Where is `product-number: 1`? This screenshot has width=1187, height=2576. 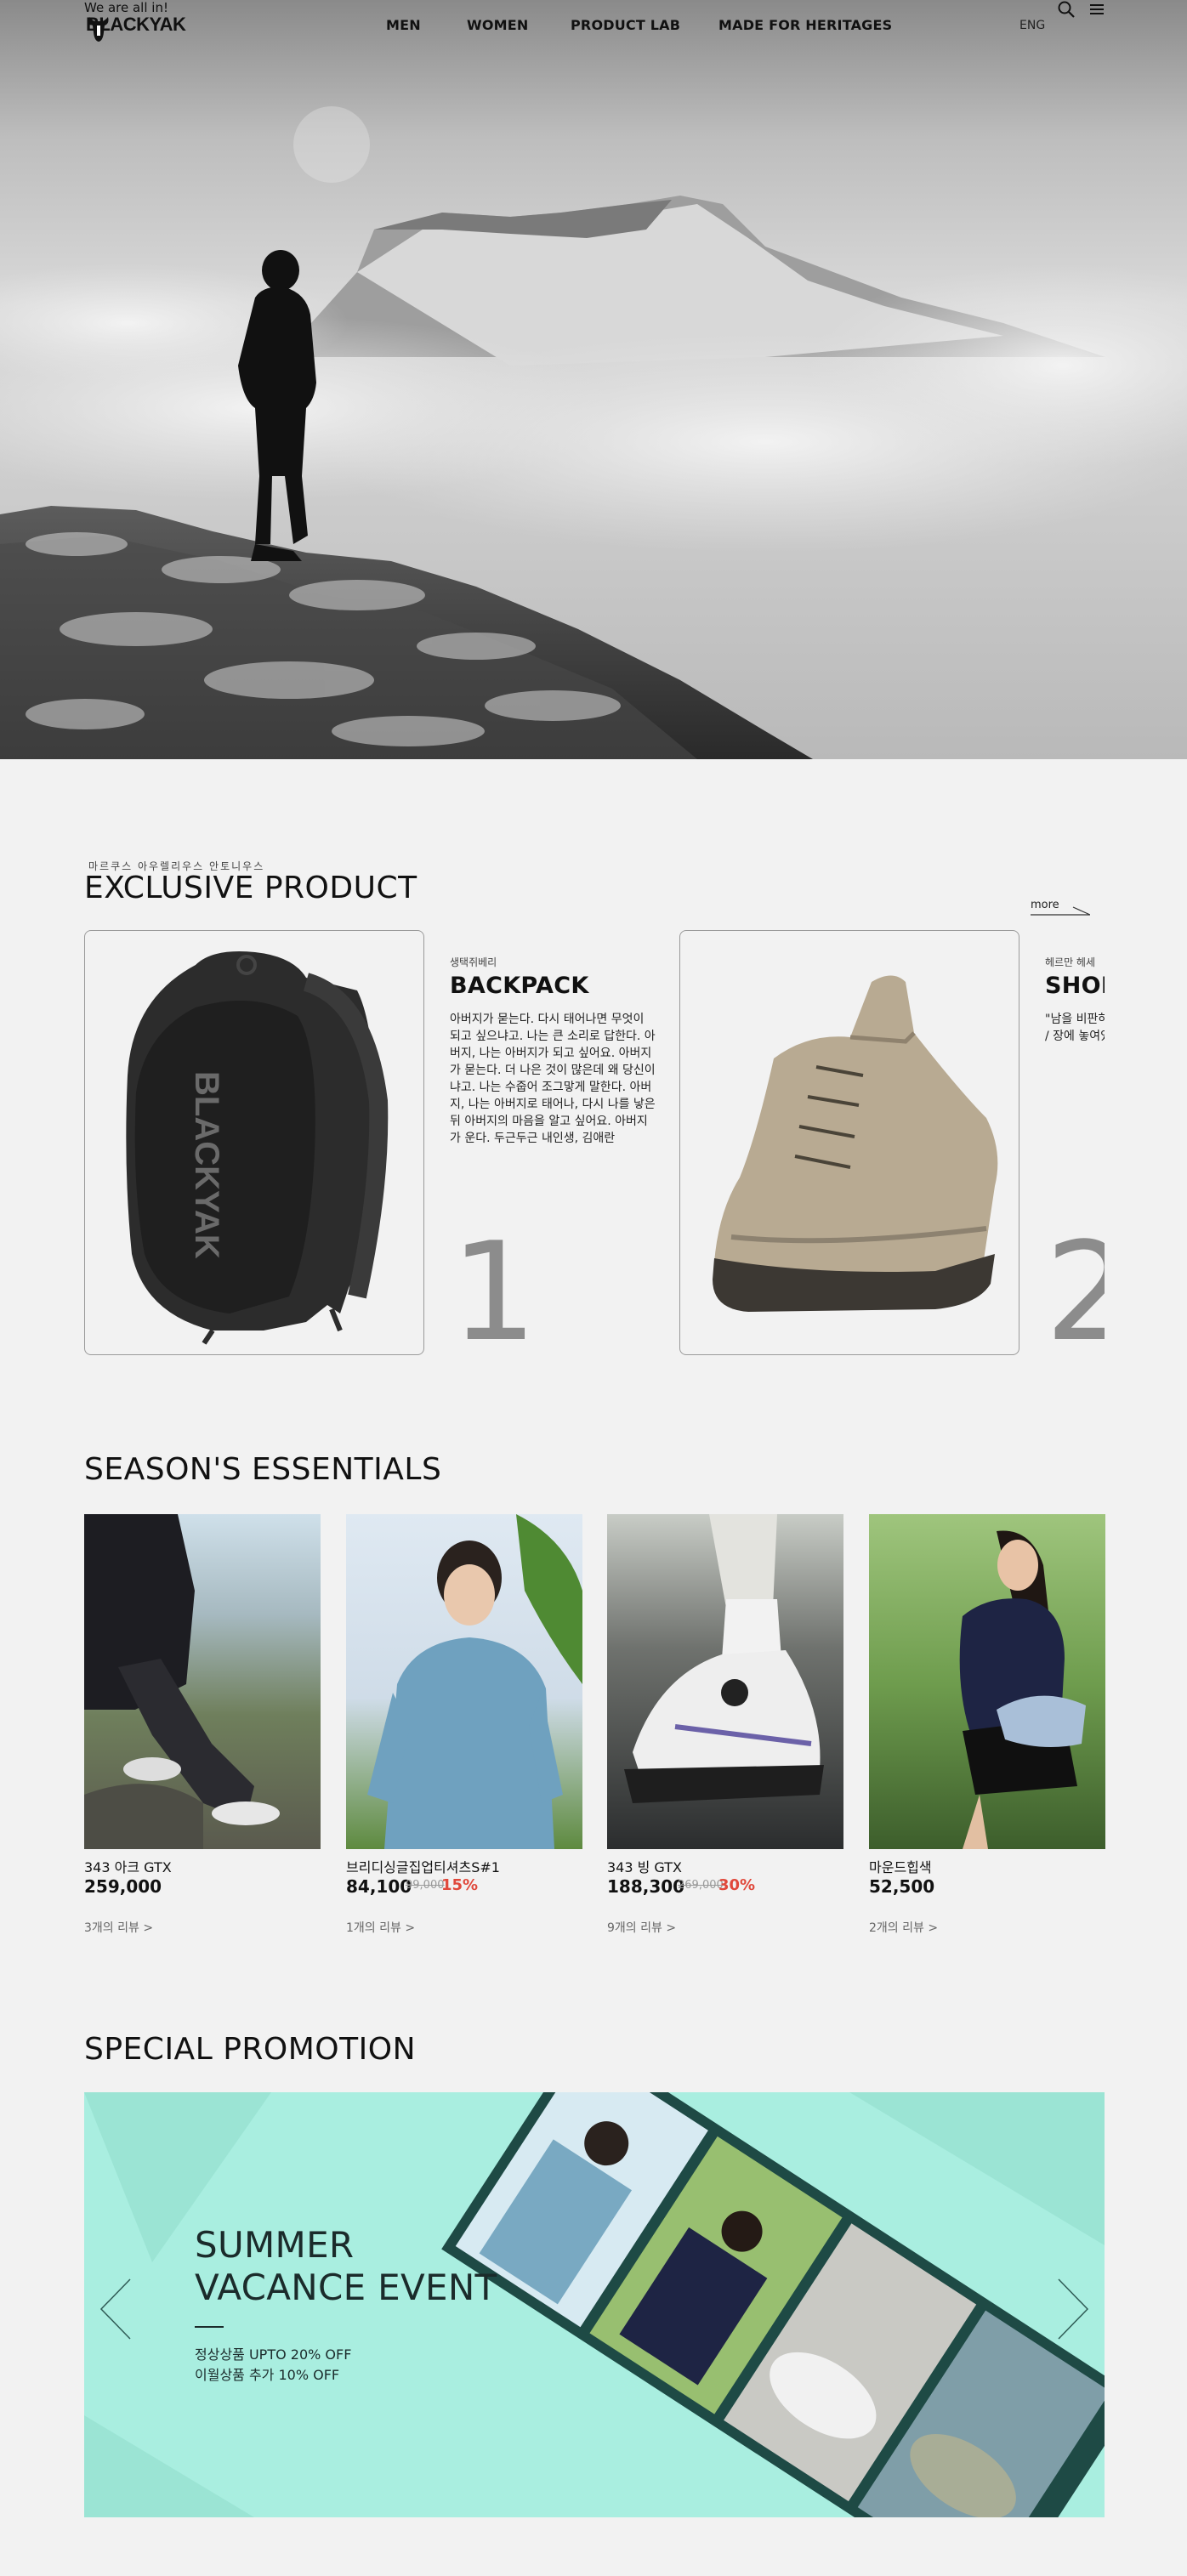
product-number: 1 is located at coordinates (494, 1291).